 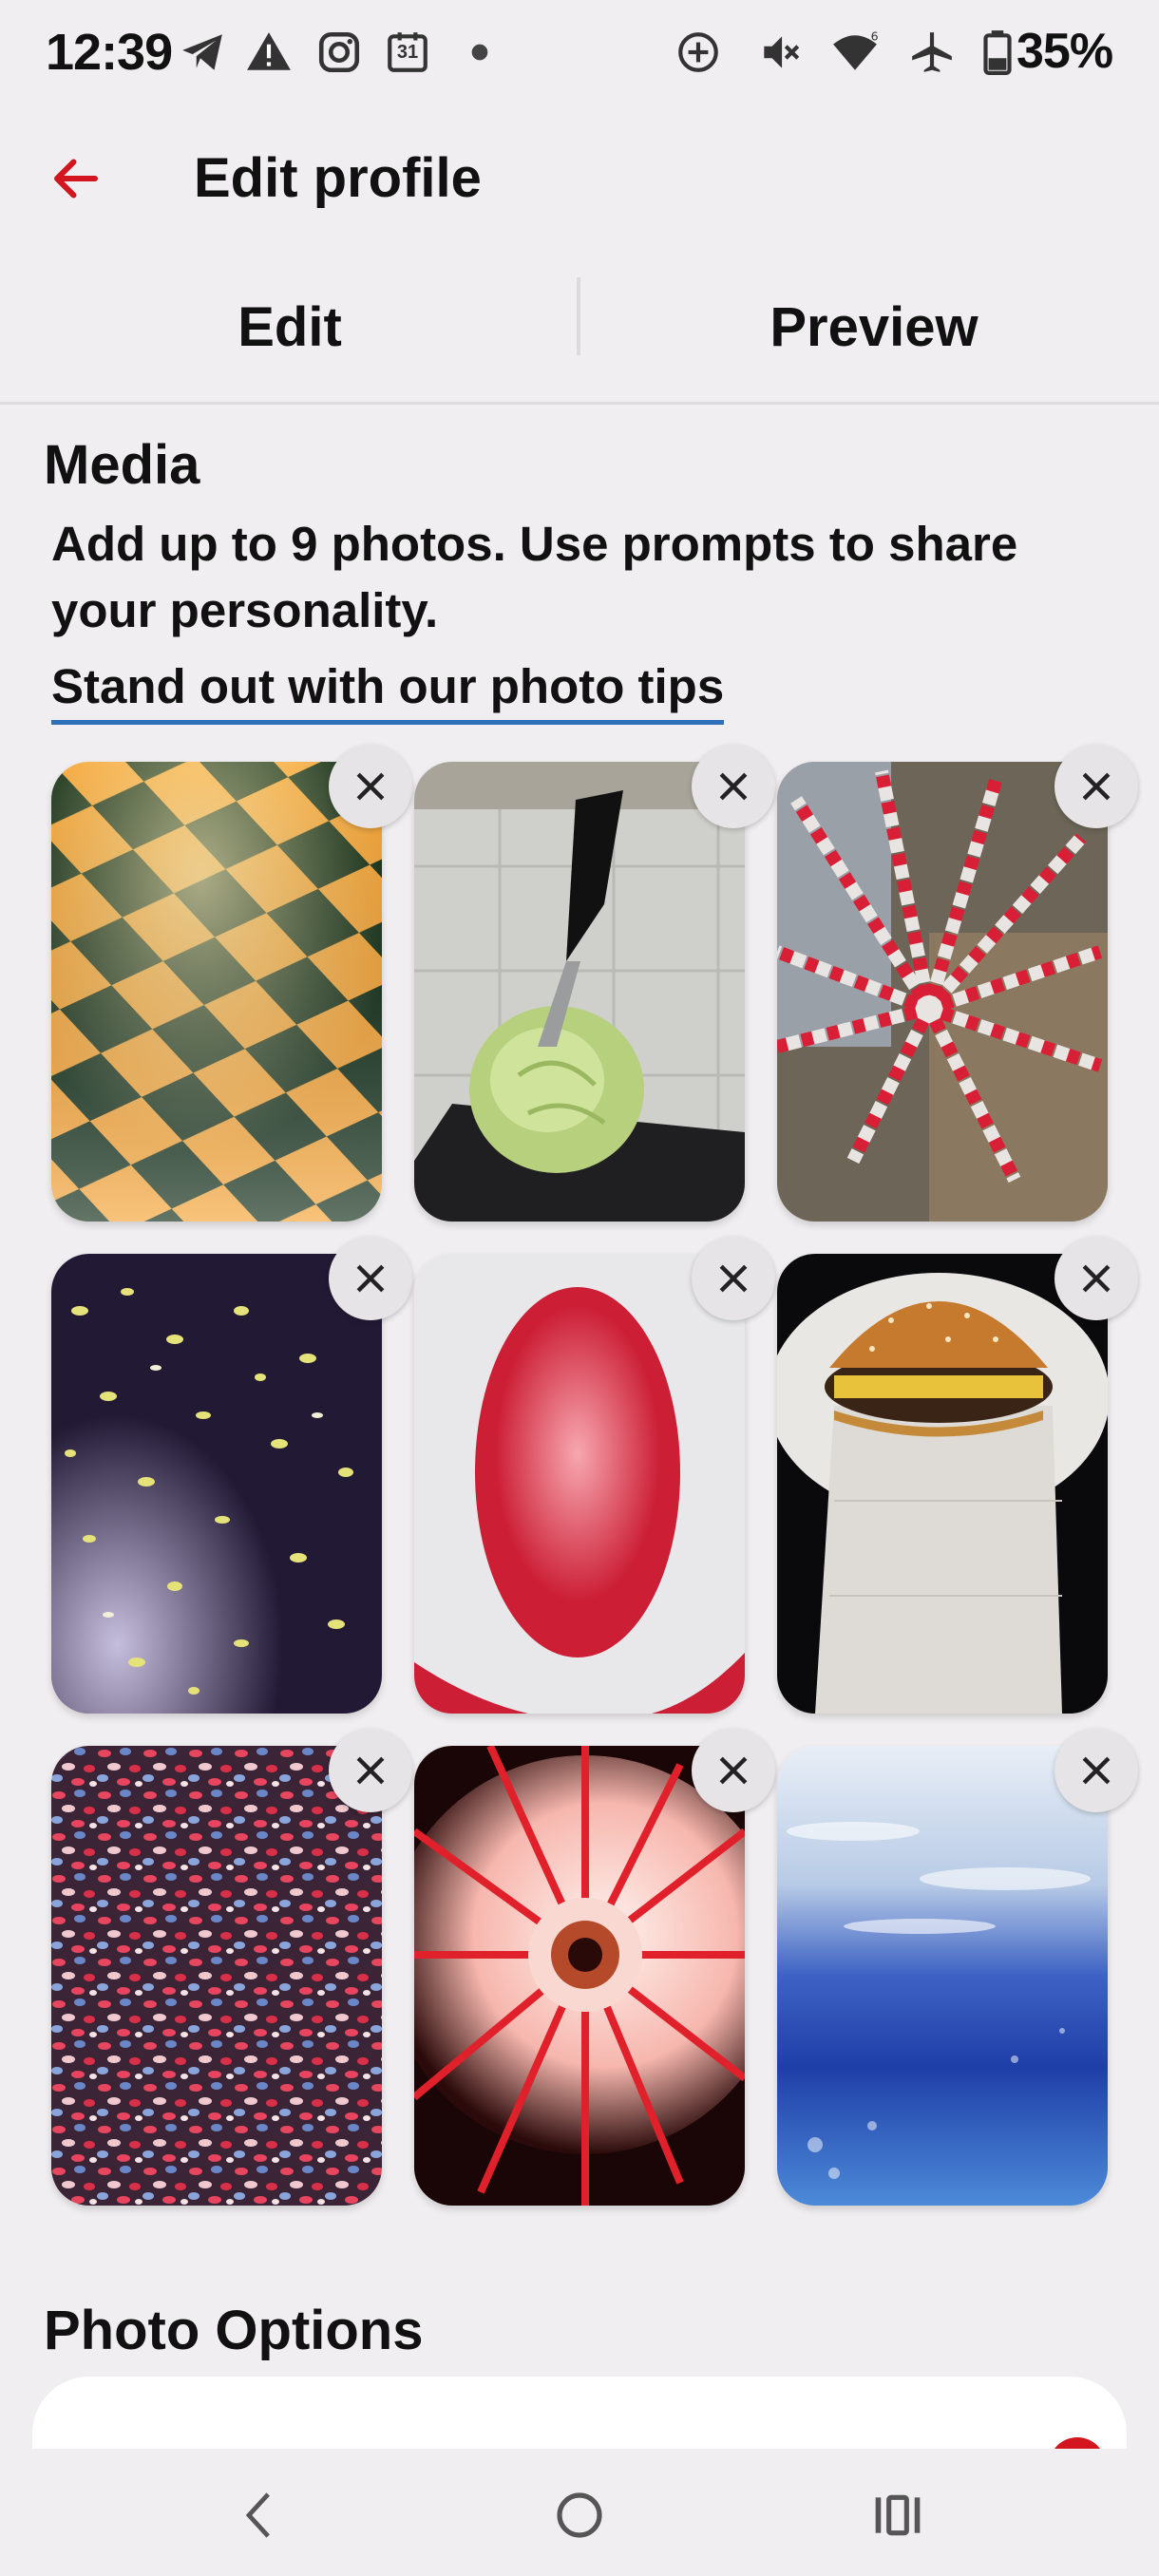 What do you see at coordinates (76, 178) in the screenshot?
I see `arrow-left-icon` at bounding box center [76, 178].